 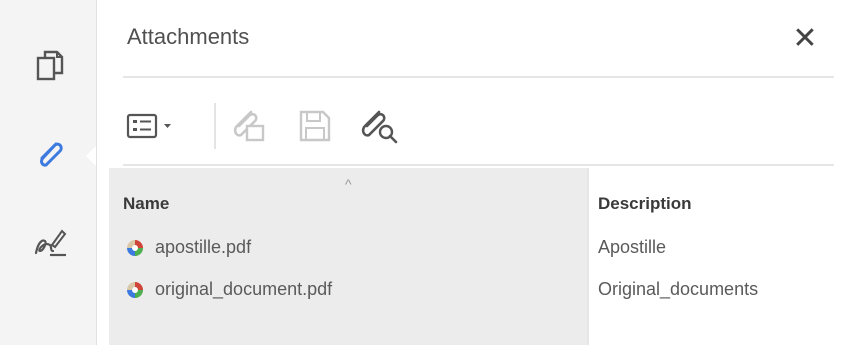 What do you see at coordinates (188, 36) in the screenshot?
I see `panel-title: Attachments` at bounding box center [188, 36].